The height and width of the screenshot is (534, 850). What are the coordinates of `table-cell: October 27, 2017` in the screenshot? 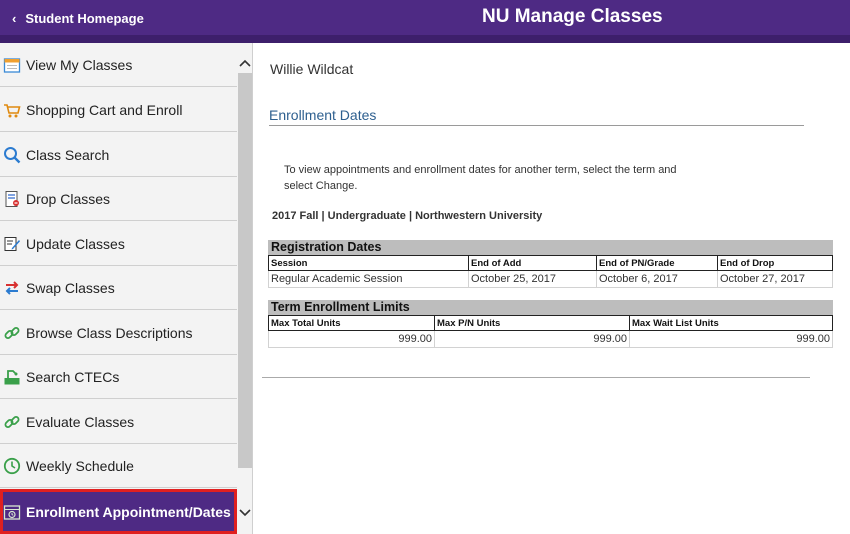 It's located at (775, 279).